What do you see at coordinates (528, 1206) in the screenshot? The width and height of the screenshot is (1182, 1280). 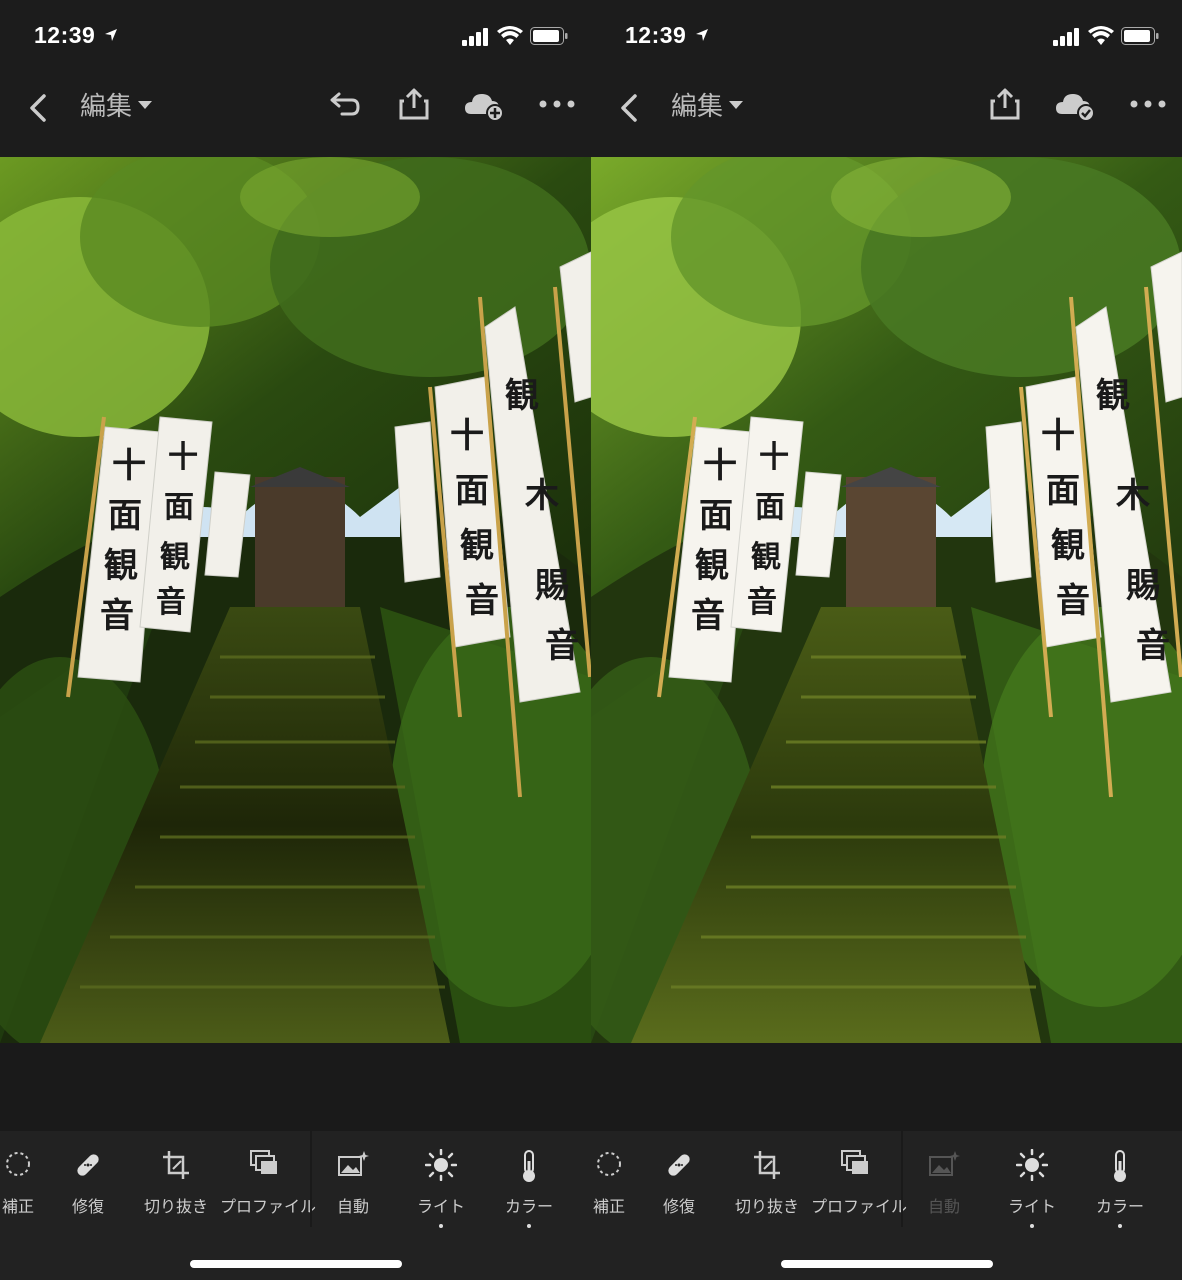 I see `tool-label: カラー` at bounding box center [528, 1206].